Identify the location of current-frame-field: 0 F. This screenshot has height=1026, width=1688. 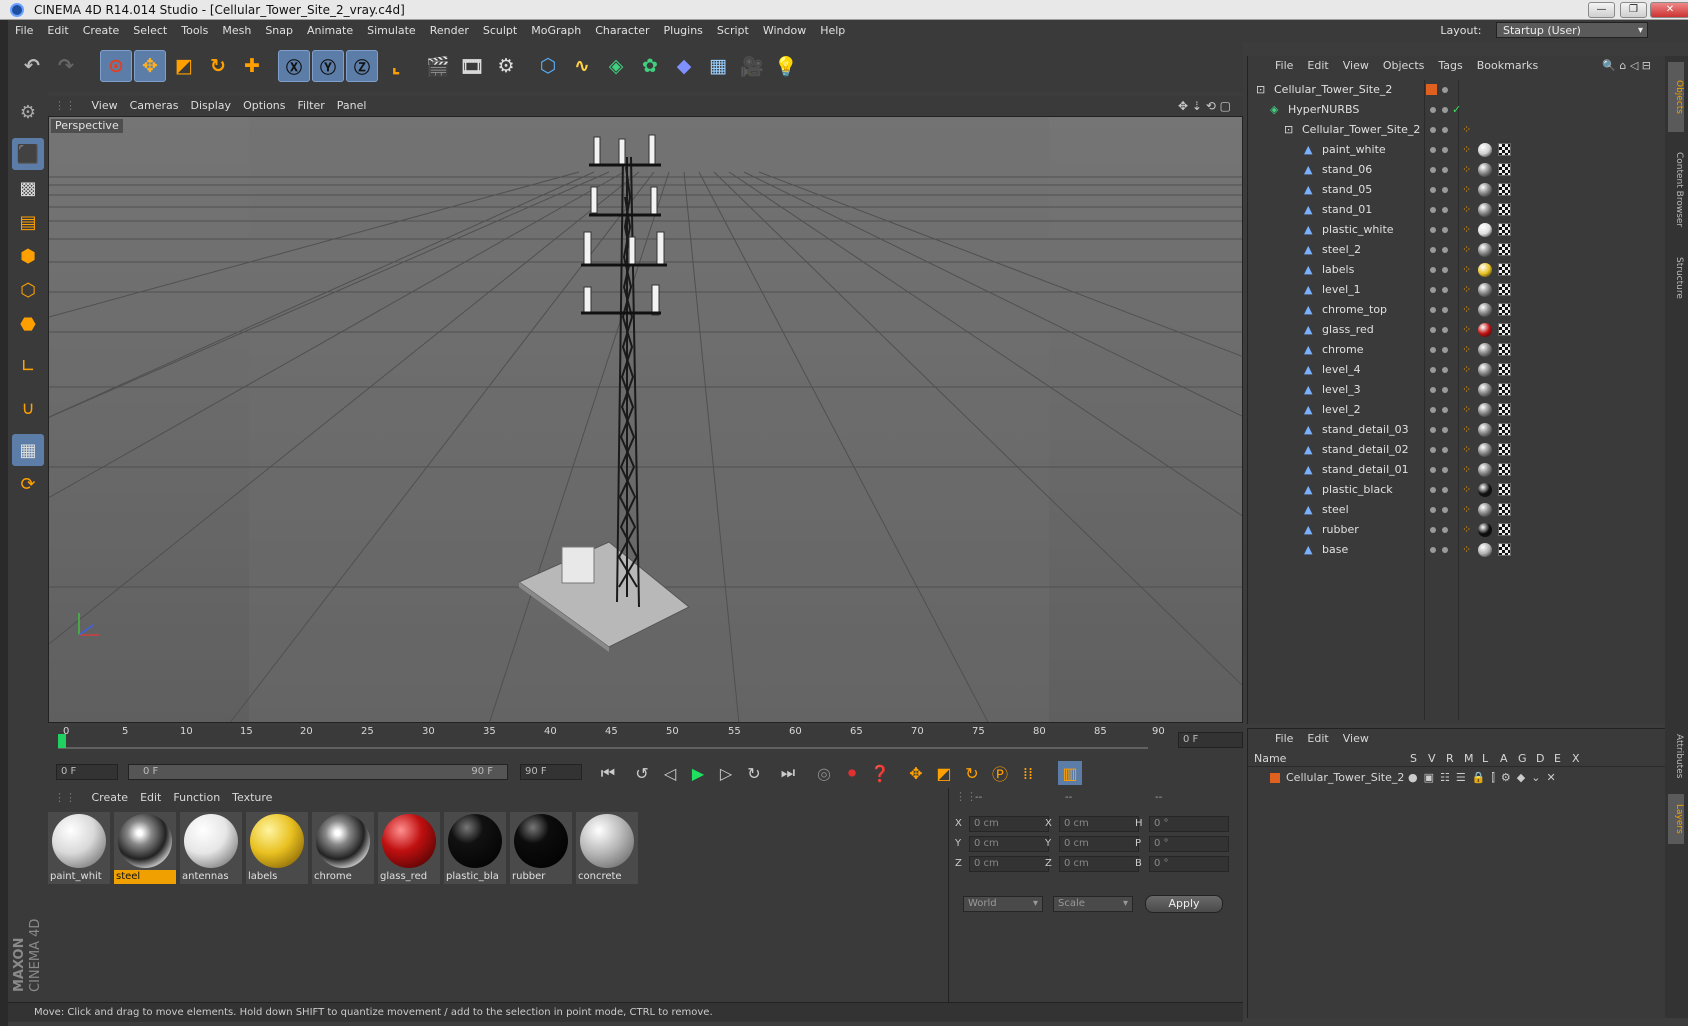
(1210, 740).